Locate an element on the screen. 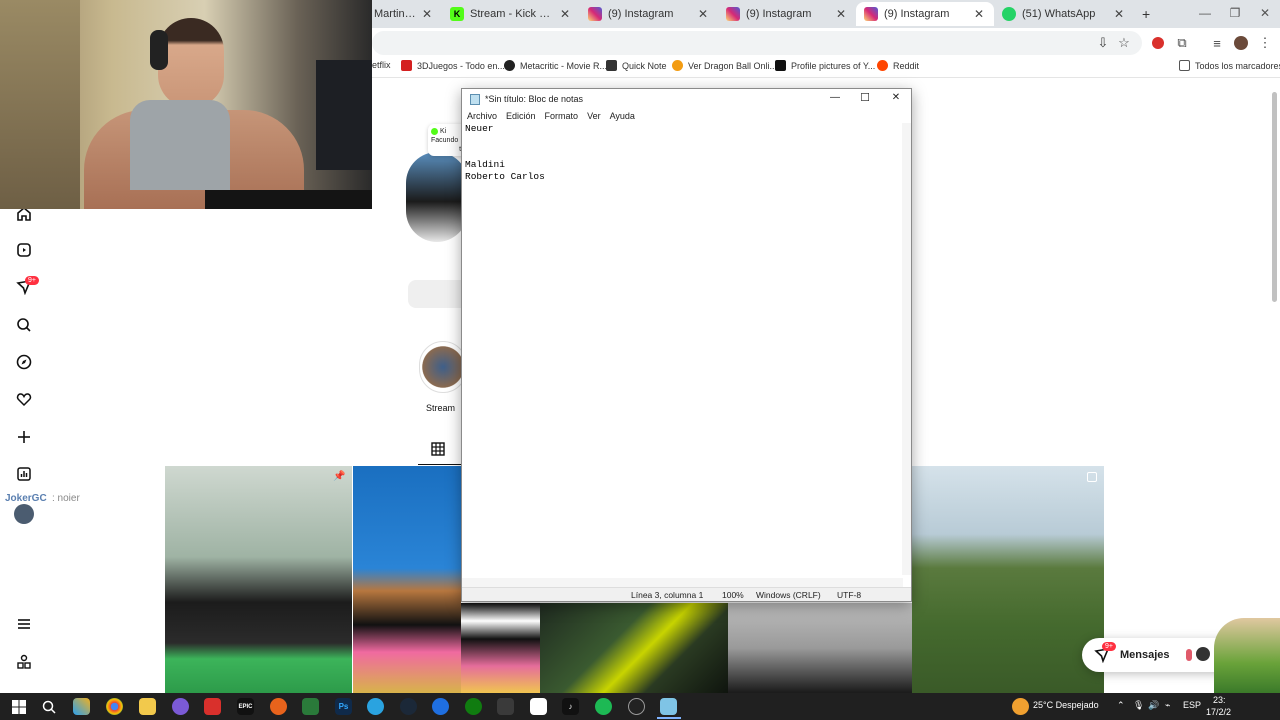  bookmark-netflix: etflix is located at coordinates (381, 65).